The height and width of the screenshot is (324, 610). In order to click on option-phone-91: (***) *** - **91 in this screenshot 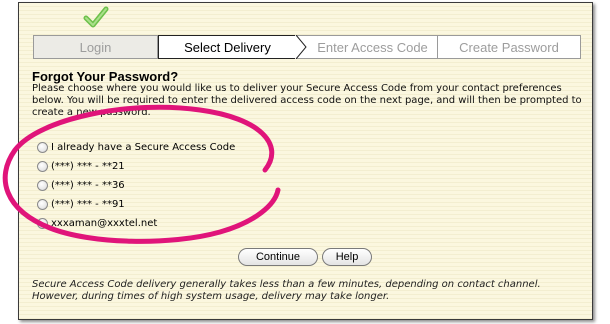, I will do `click(136, 204)`.